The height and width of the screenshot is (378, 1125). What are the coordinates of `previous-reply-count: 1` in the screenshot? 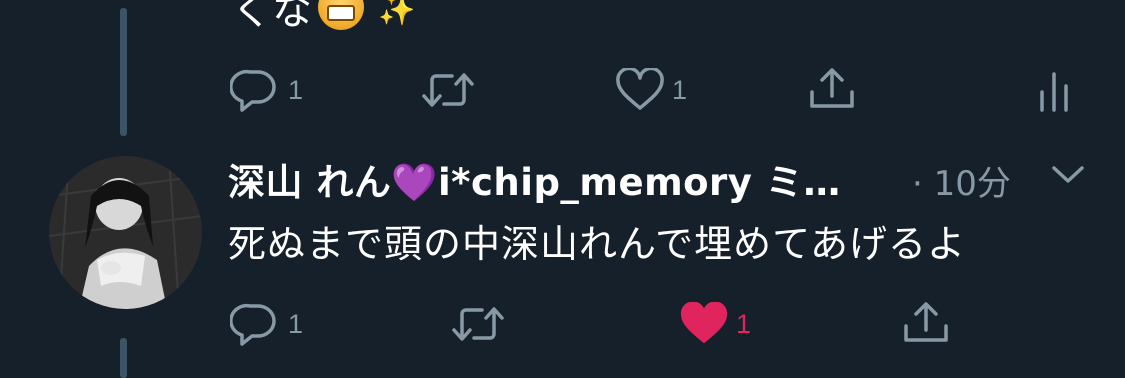 It's located at (296, 89).